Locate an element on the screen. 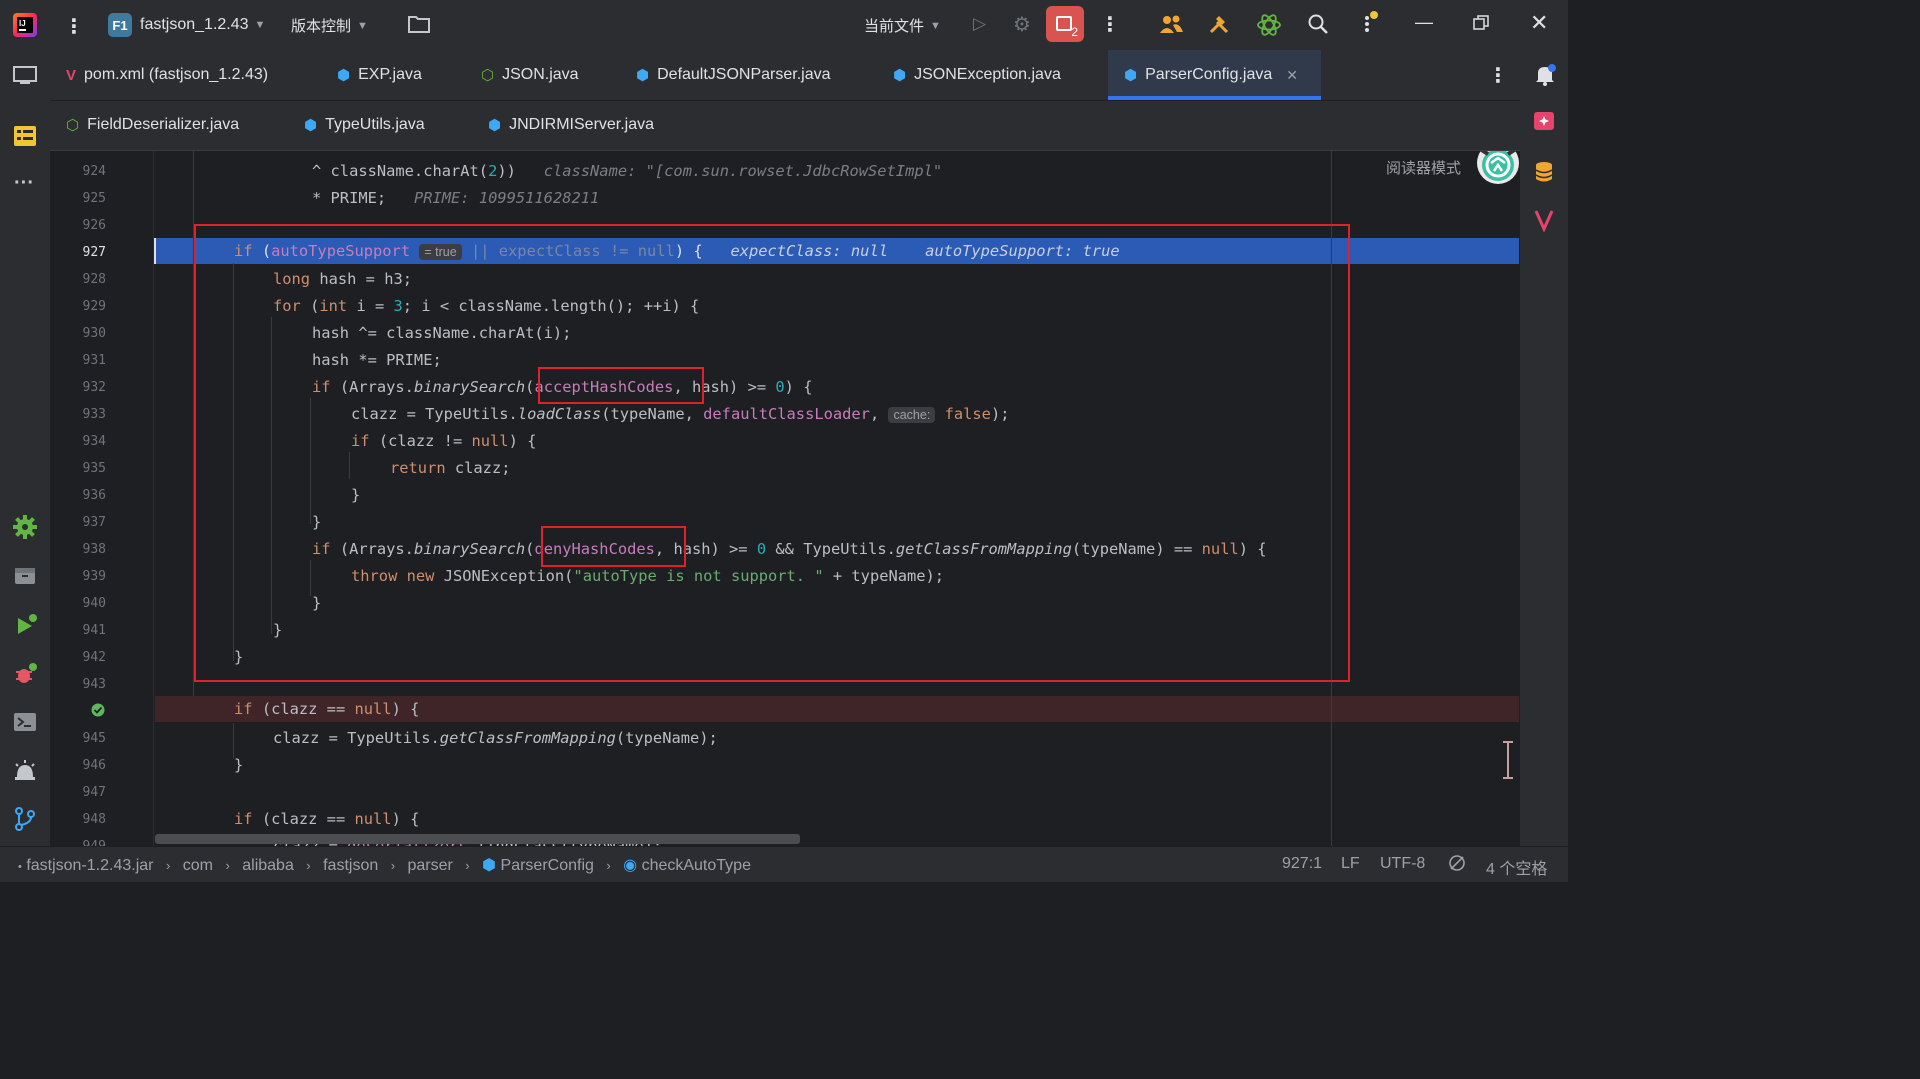 The width and height of the screenshot is (1920, 1079). tab-parserconfig-java: ⬢ ParserConfig.java ✕ is located at coordinates (1214, 75).